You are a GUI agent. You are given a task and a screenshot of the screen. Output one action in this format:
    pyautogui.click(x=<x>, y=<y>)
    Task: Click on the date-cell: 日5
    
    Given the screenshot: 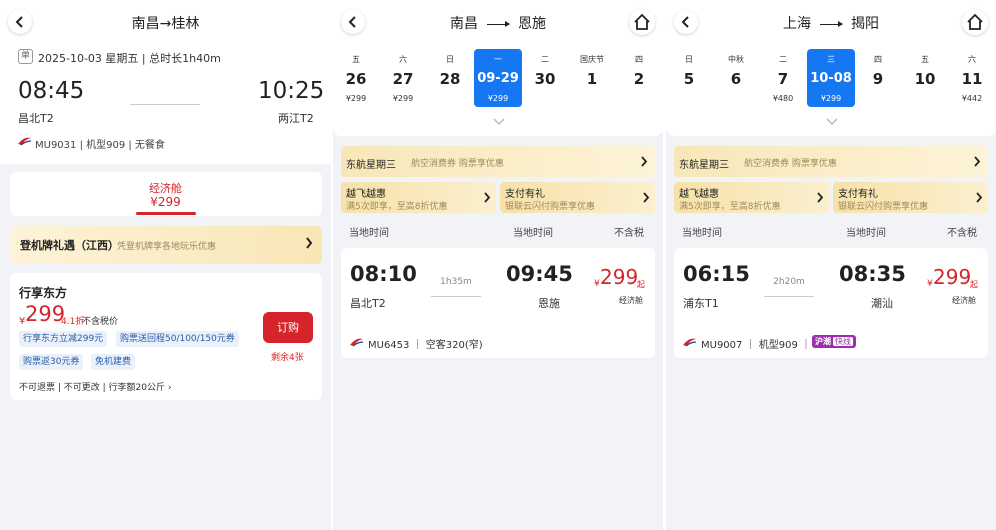 What is the action you would take?
    pyautogui.click(x=689, y=78)
    